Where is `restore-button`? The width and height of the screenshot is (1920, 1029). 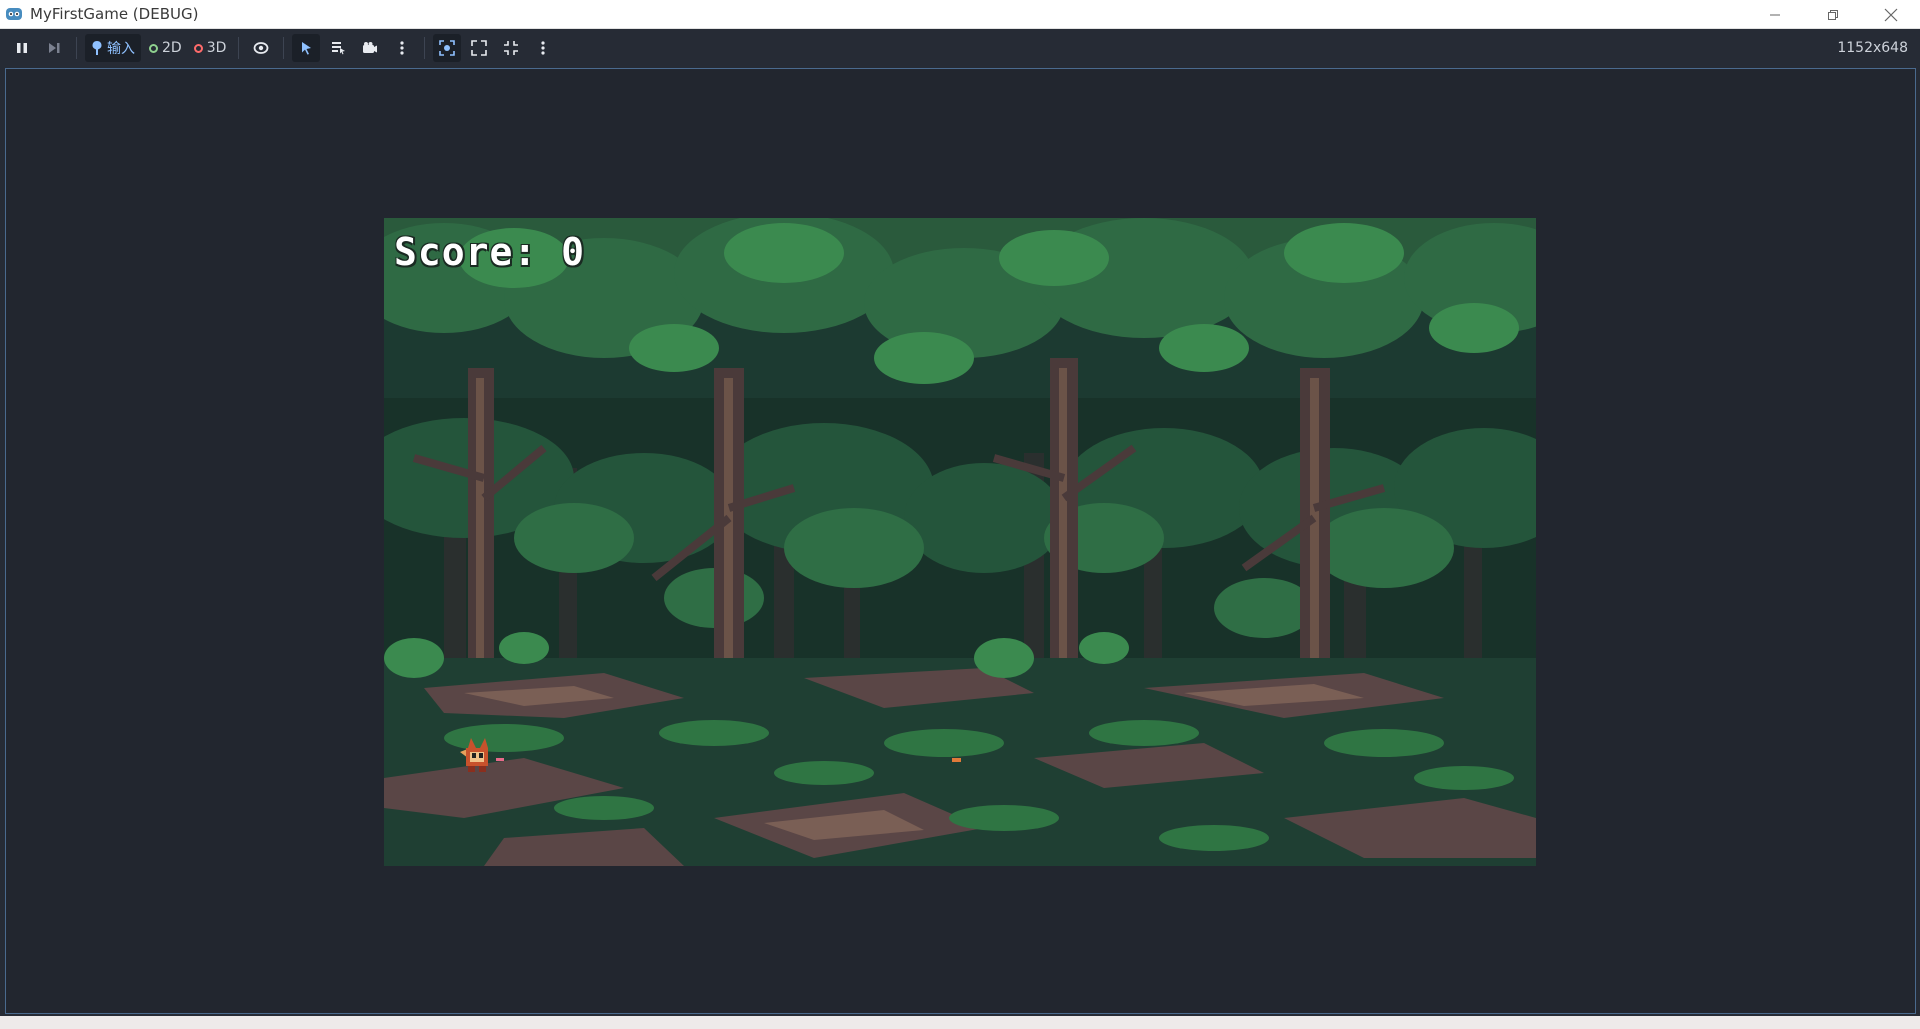
restore-button is located at coordinates (1833, 14).